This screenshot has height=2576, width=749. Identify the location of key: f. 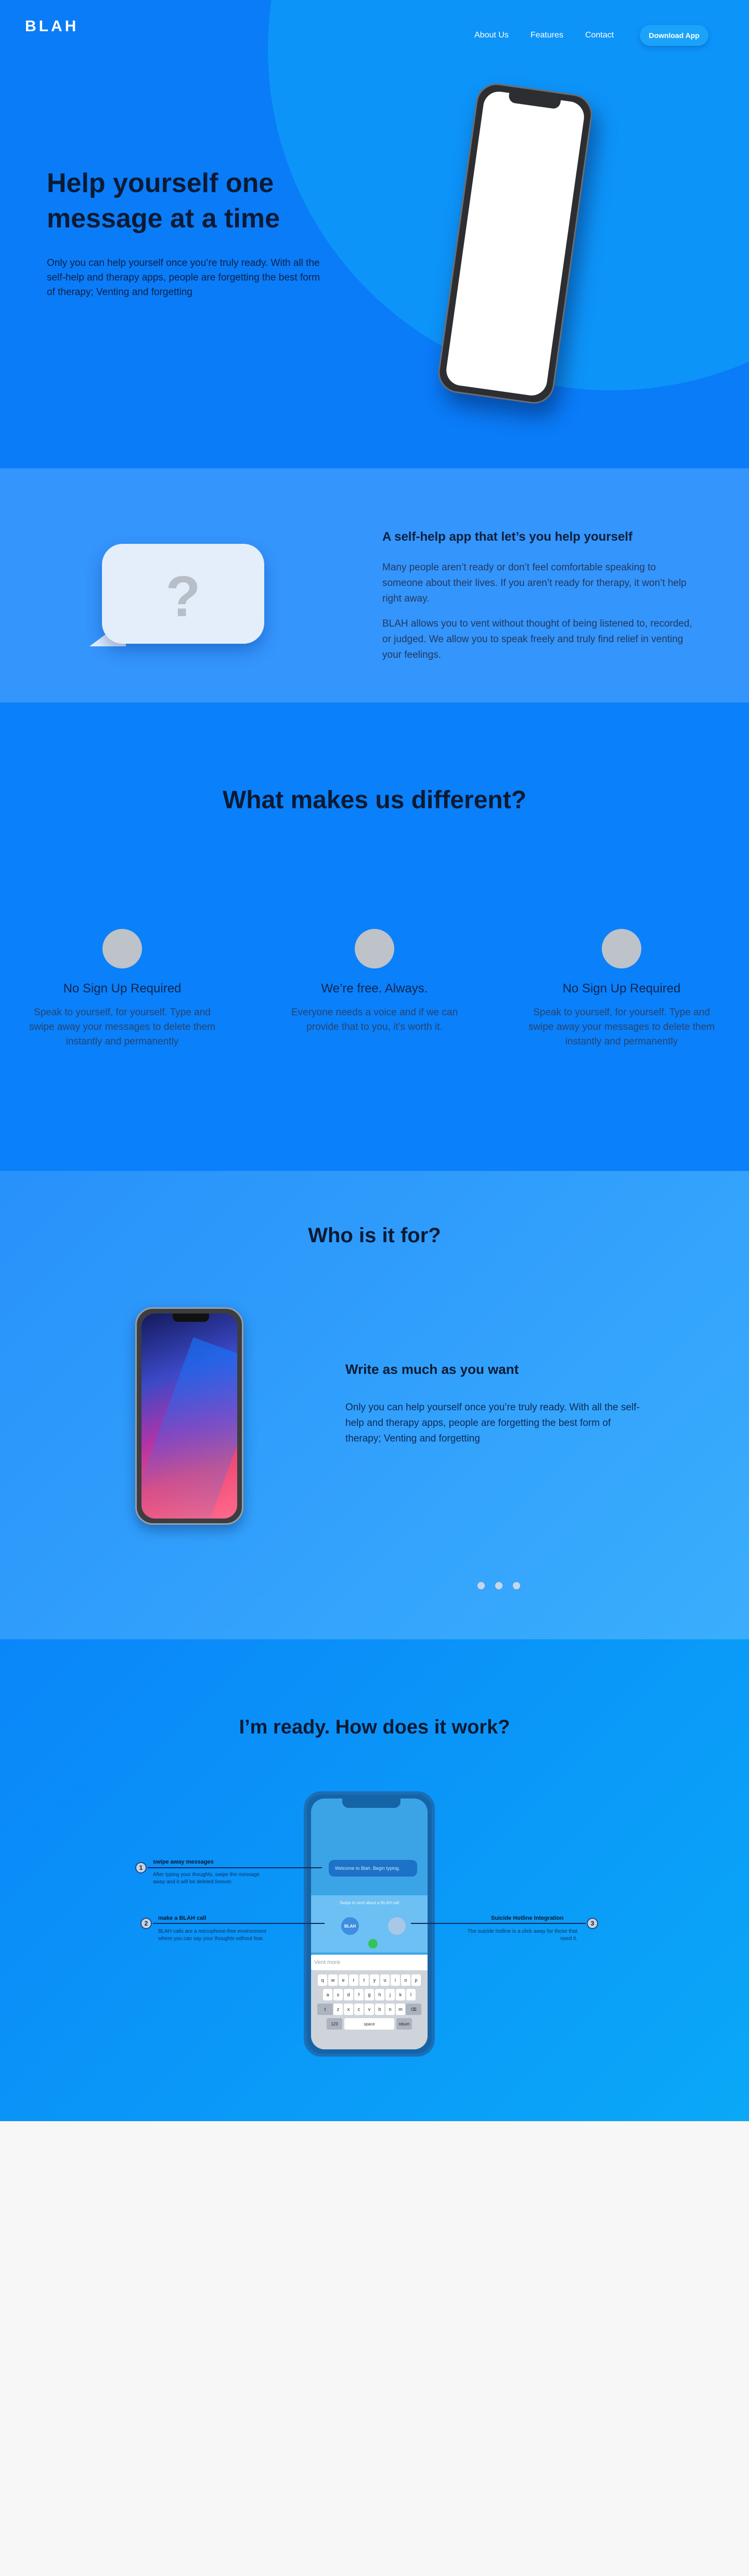
(359, 1994).